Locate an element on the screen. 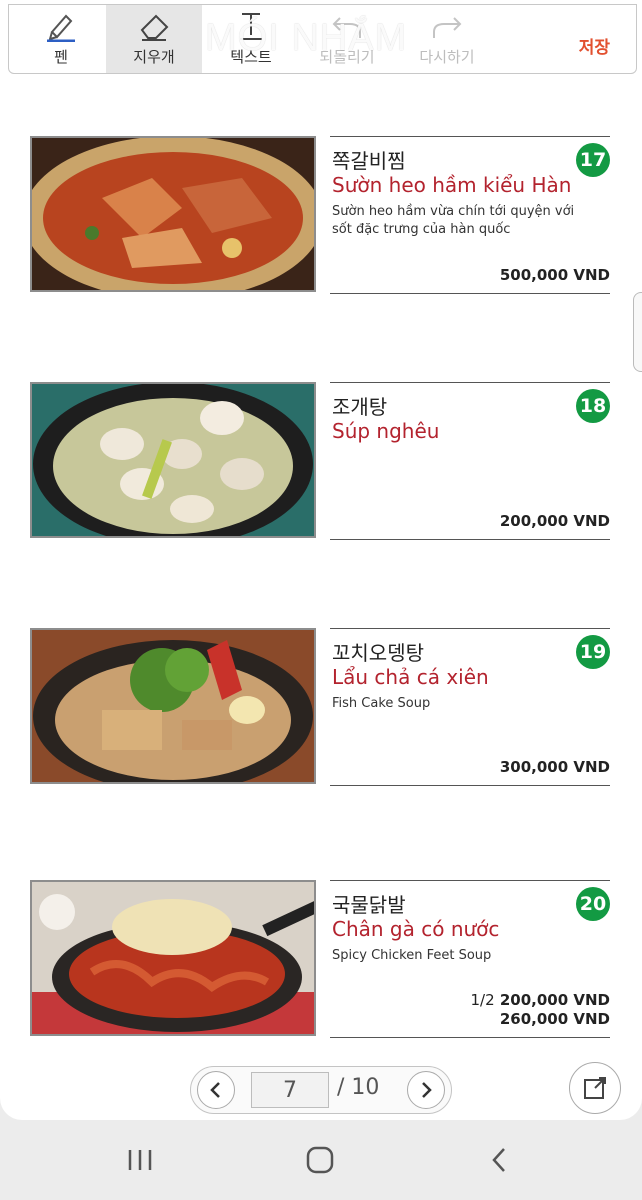 The width and height of the screenshot is (642, 1200). redo-button: 다시하기 is located at coordinates (447, 39).